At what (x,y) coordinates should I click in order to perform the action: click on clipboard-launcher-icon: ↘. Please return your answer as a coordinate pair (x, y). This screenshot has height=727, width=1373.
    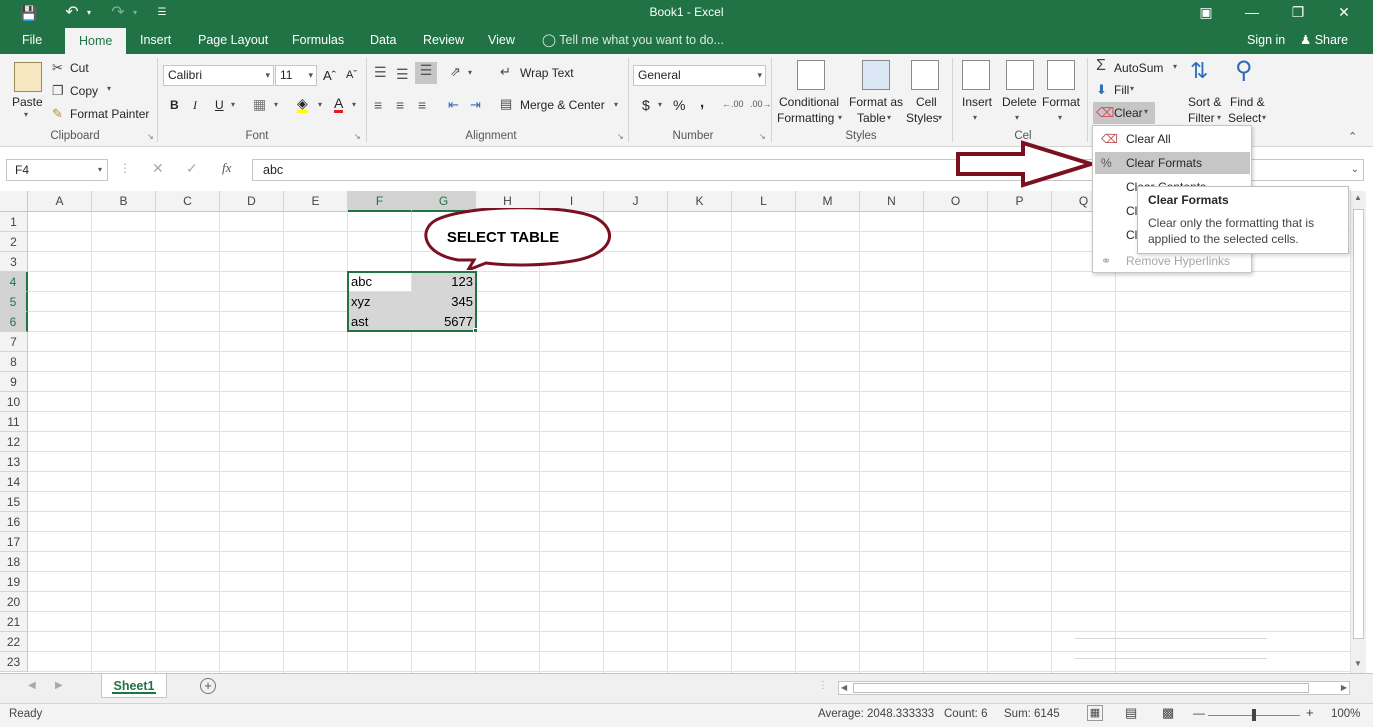
    Looking at the image, I should click on (150, 136).